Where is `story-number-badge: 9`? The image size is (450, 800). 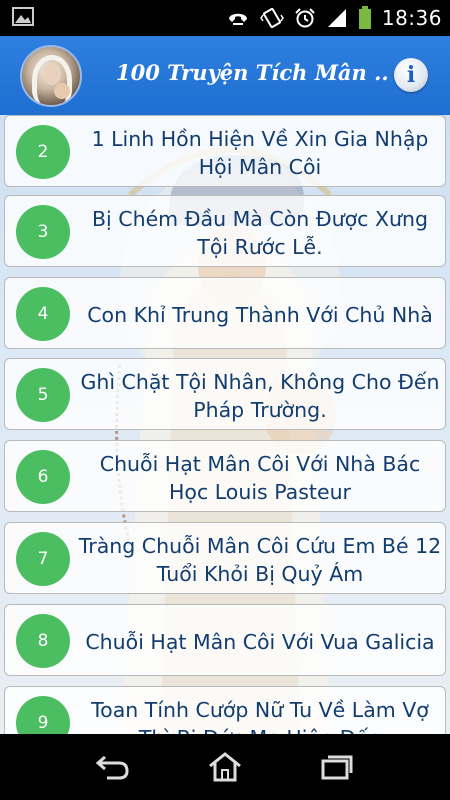 story-number-badge: 9 is located at coordinates (43, 715).